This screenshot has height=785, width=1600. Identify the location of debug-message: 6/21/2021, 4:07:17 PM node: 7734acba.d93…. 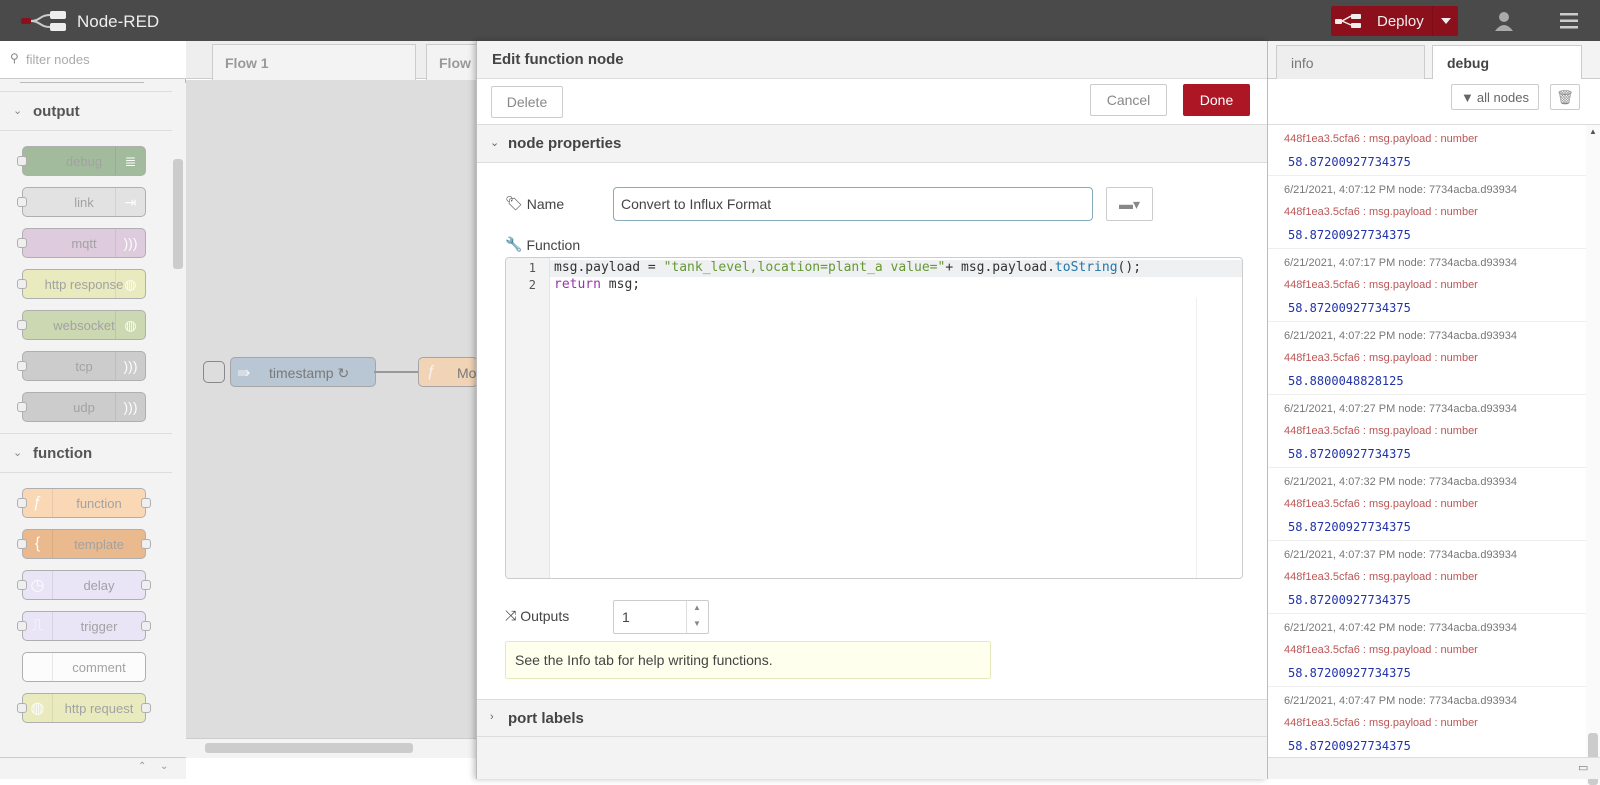
(1427, 285).